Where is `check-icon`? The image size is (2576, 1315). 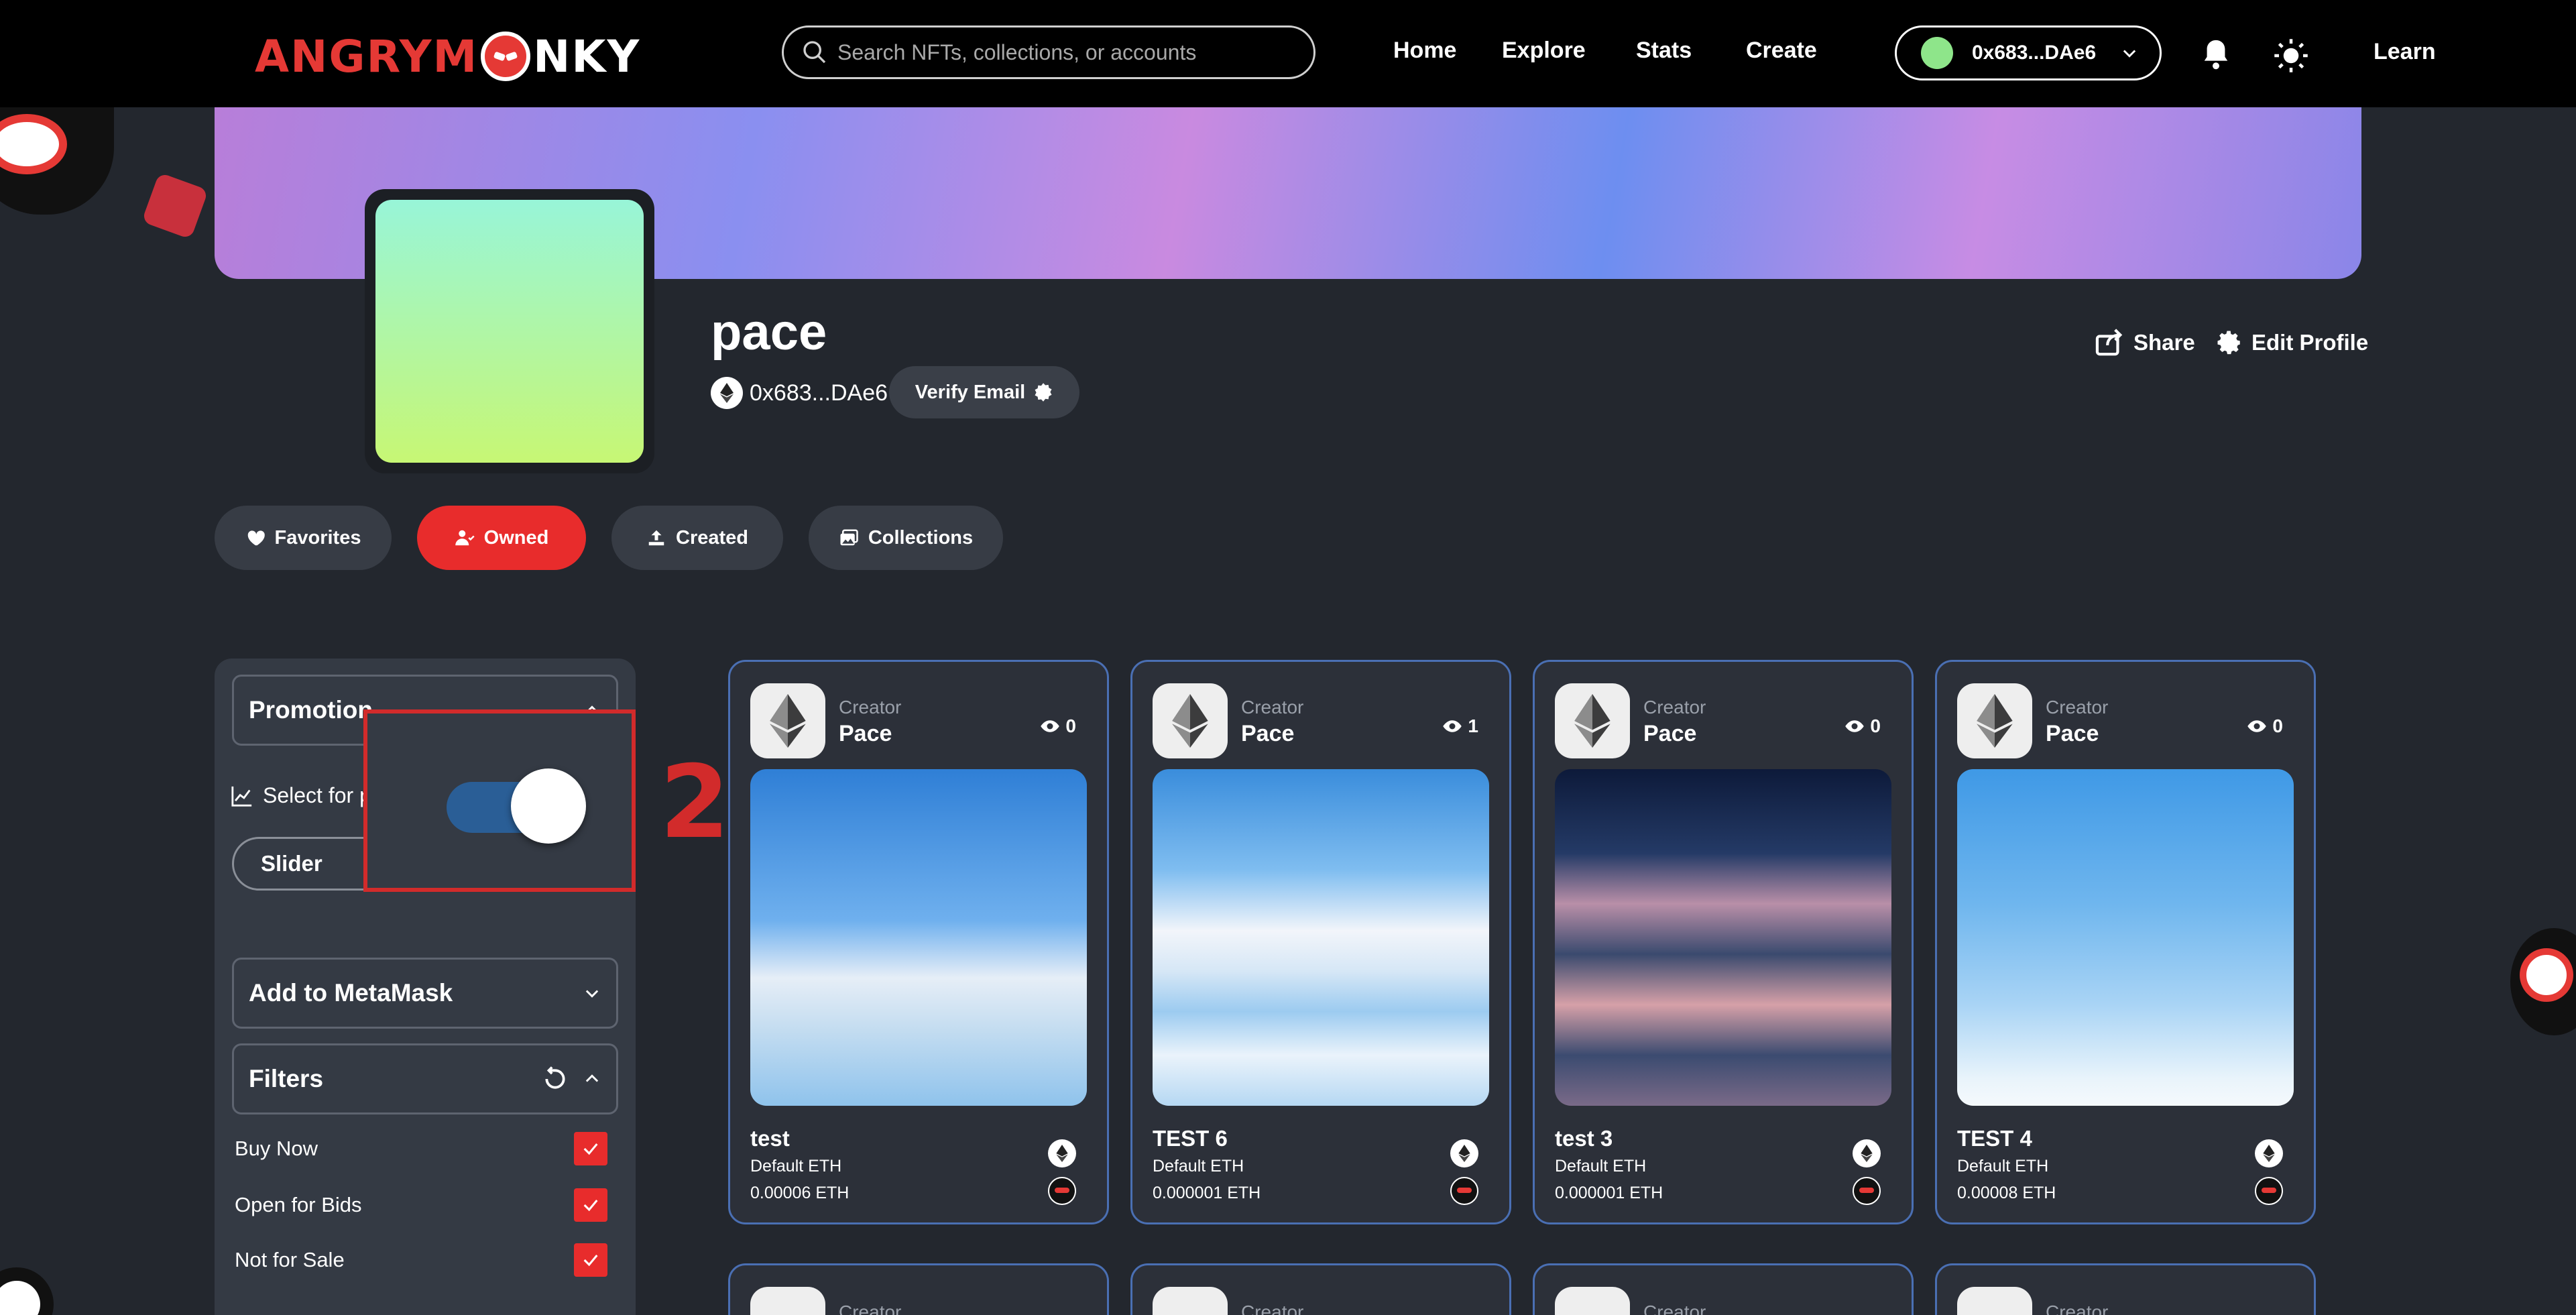
check-icon is located at coordinates (590, 1261).